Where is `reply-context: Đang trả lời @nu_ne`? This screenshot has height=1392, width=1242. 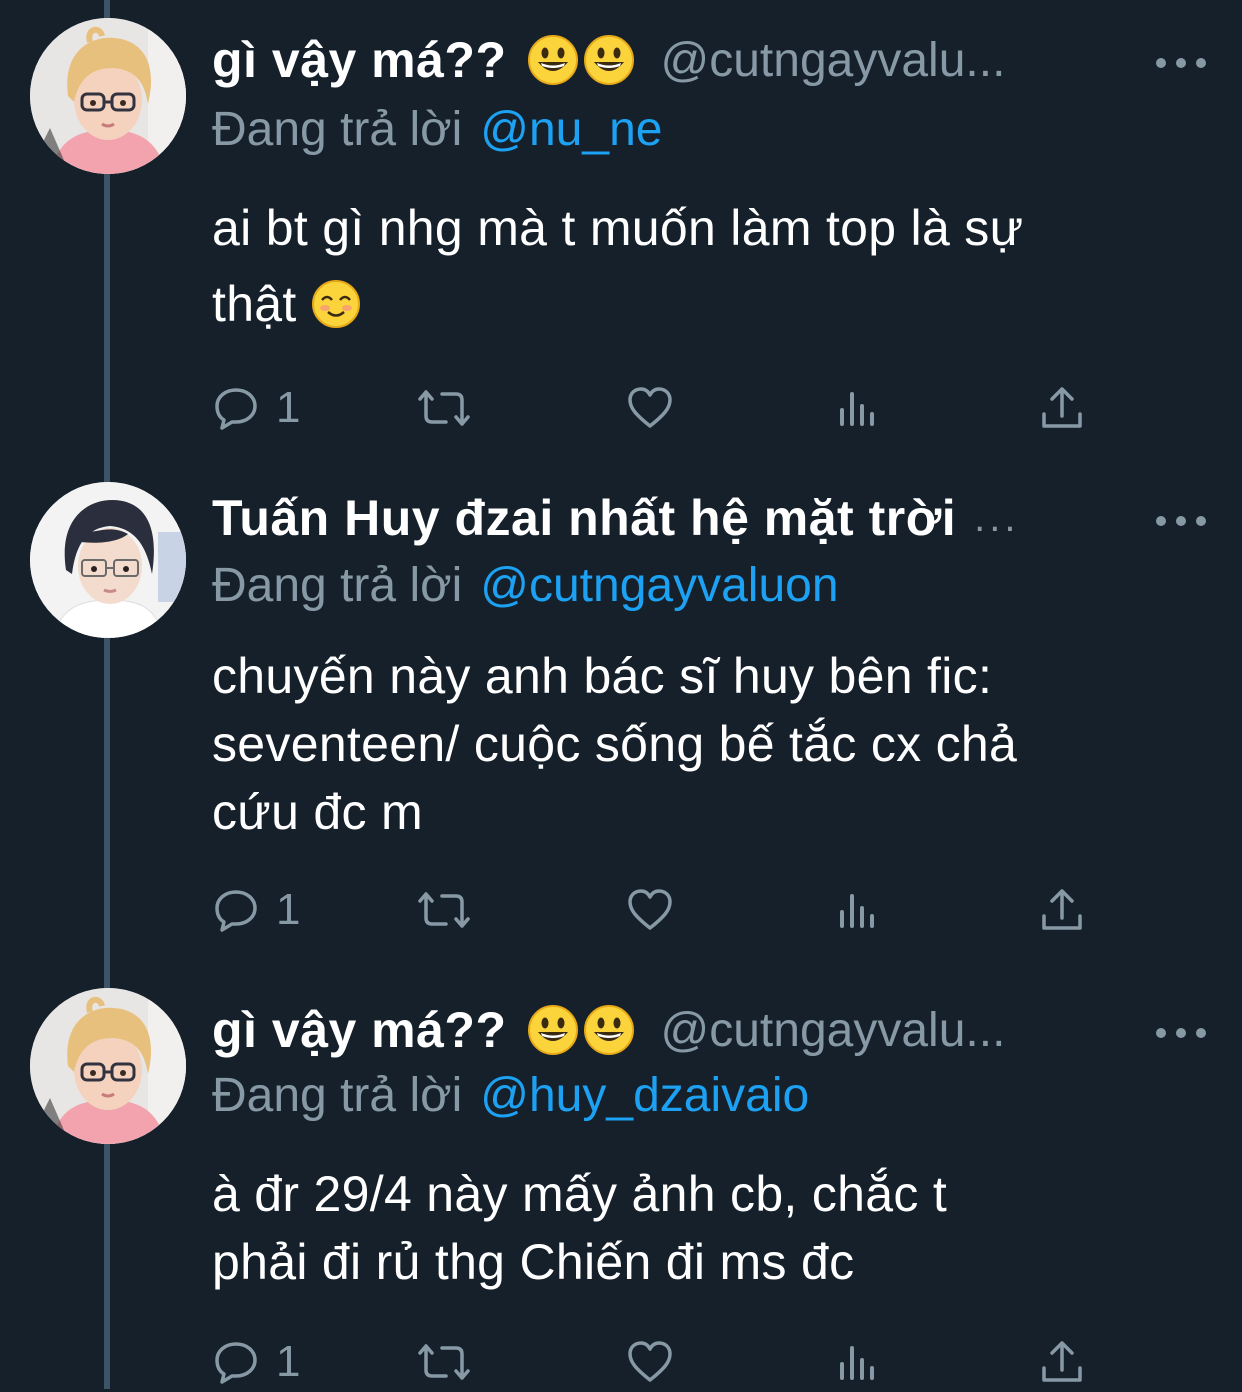
reply-context: Đang trả lời @nu_ne is located at coordinates (437, 129).